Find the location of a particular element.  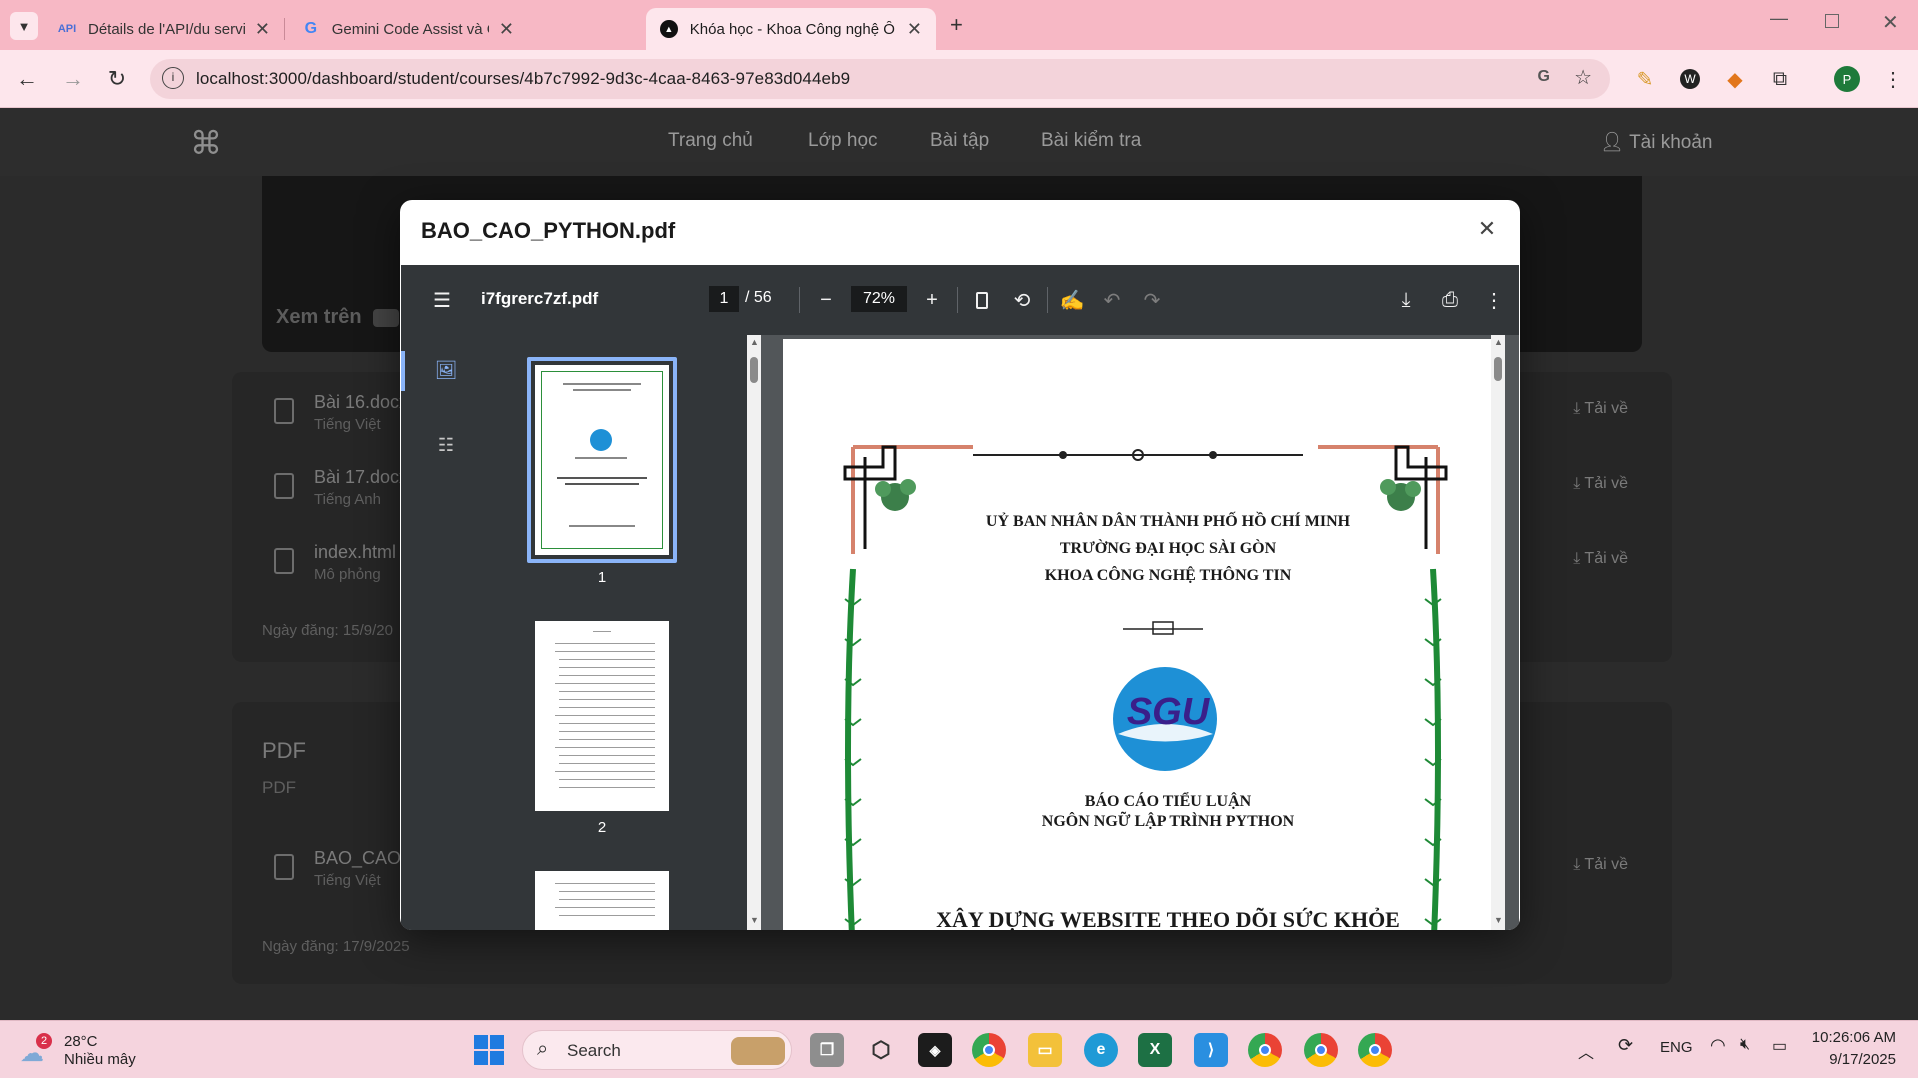

file-name: BAO_CAO_ is located at coordinates (362, 858).